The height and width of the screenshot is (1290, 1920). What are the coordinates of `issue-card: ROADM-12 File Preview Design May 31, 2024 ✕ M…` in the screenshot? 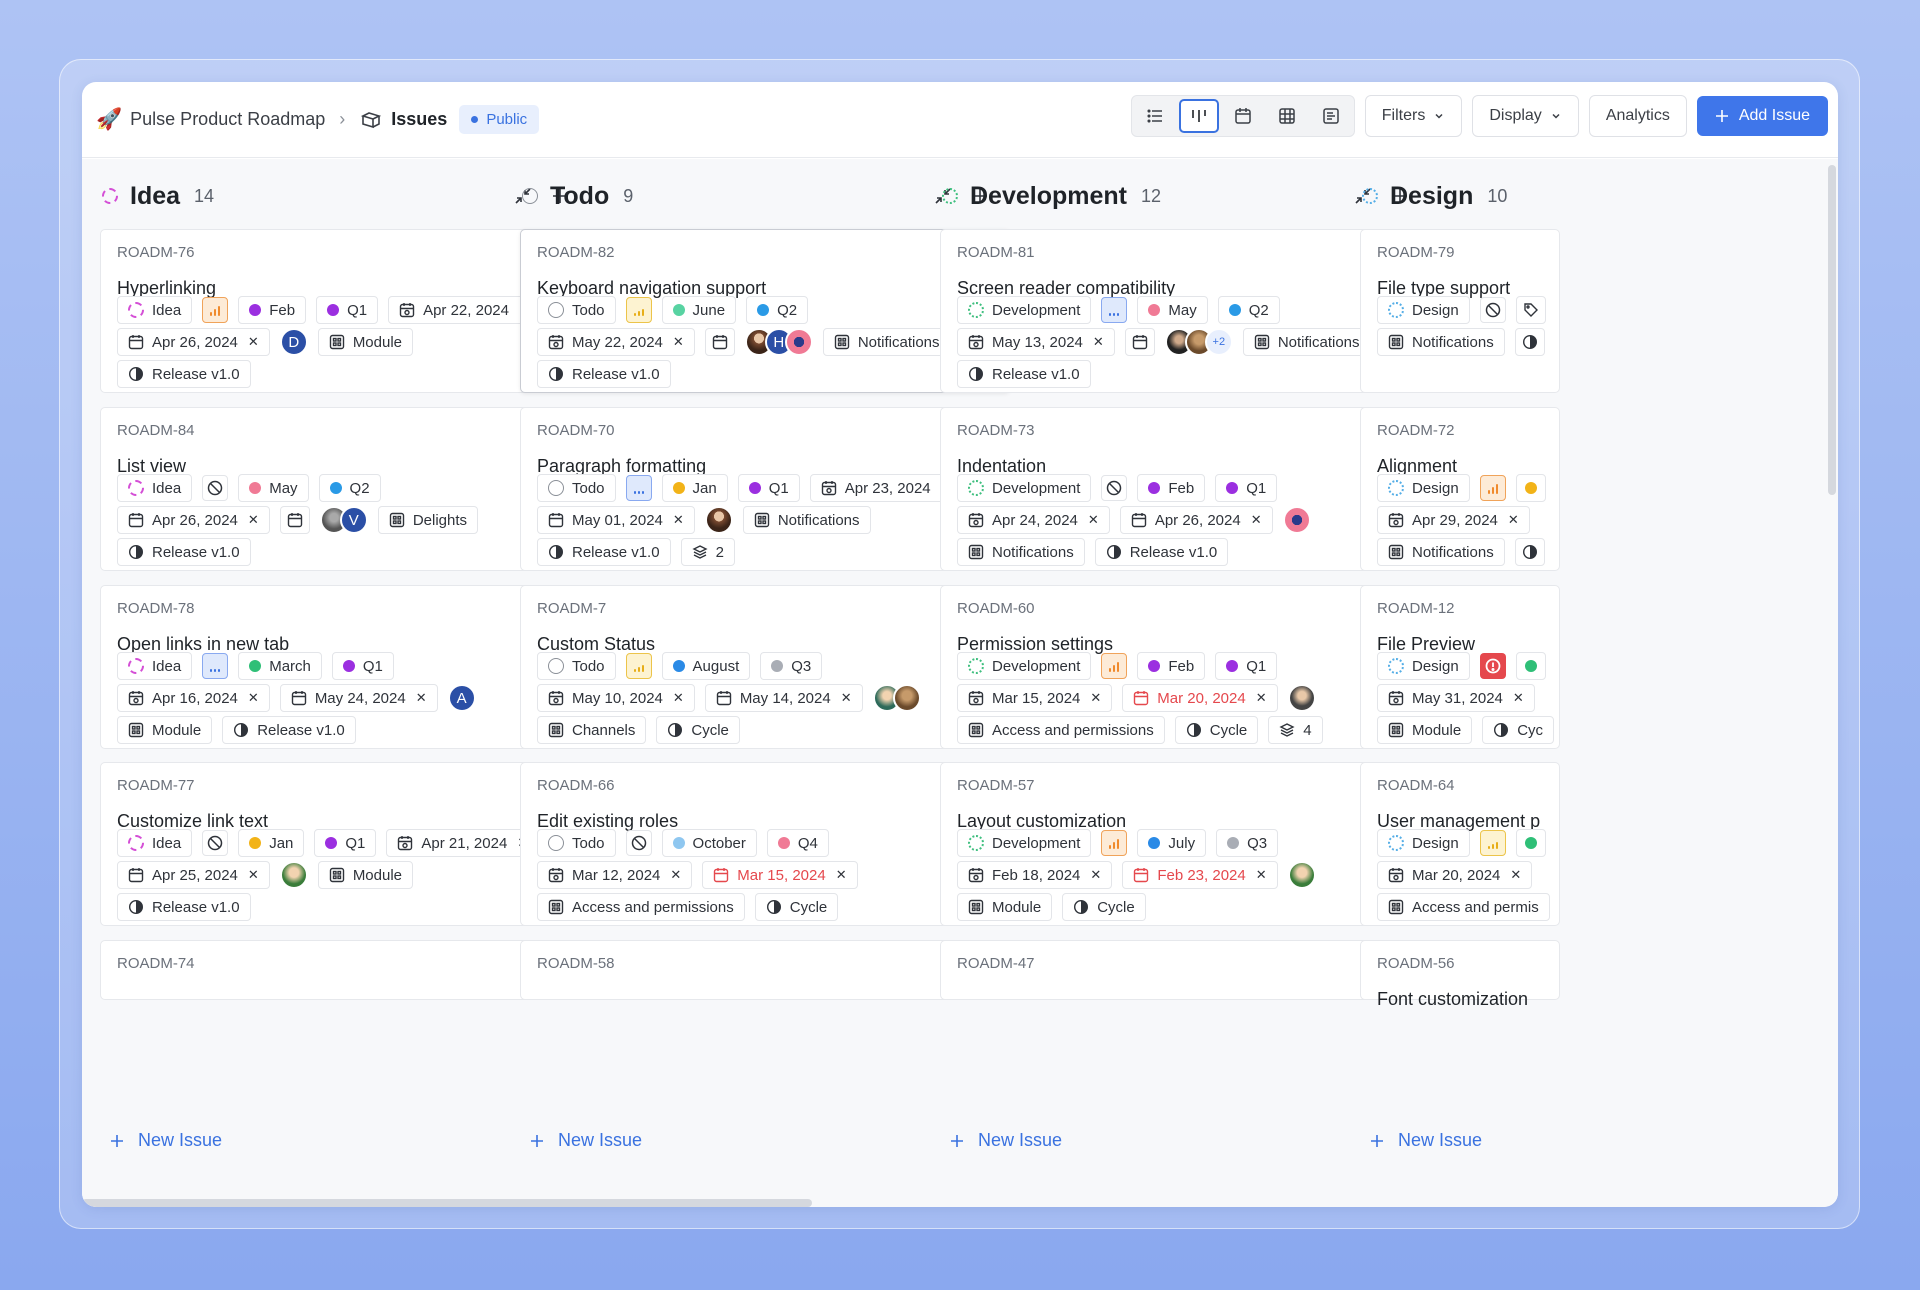 It's located at (1460, 667).